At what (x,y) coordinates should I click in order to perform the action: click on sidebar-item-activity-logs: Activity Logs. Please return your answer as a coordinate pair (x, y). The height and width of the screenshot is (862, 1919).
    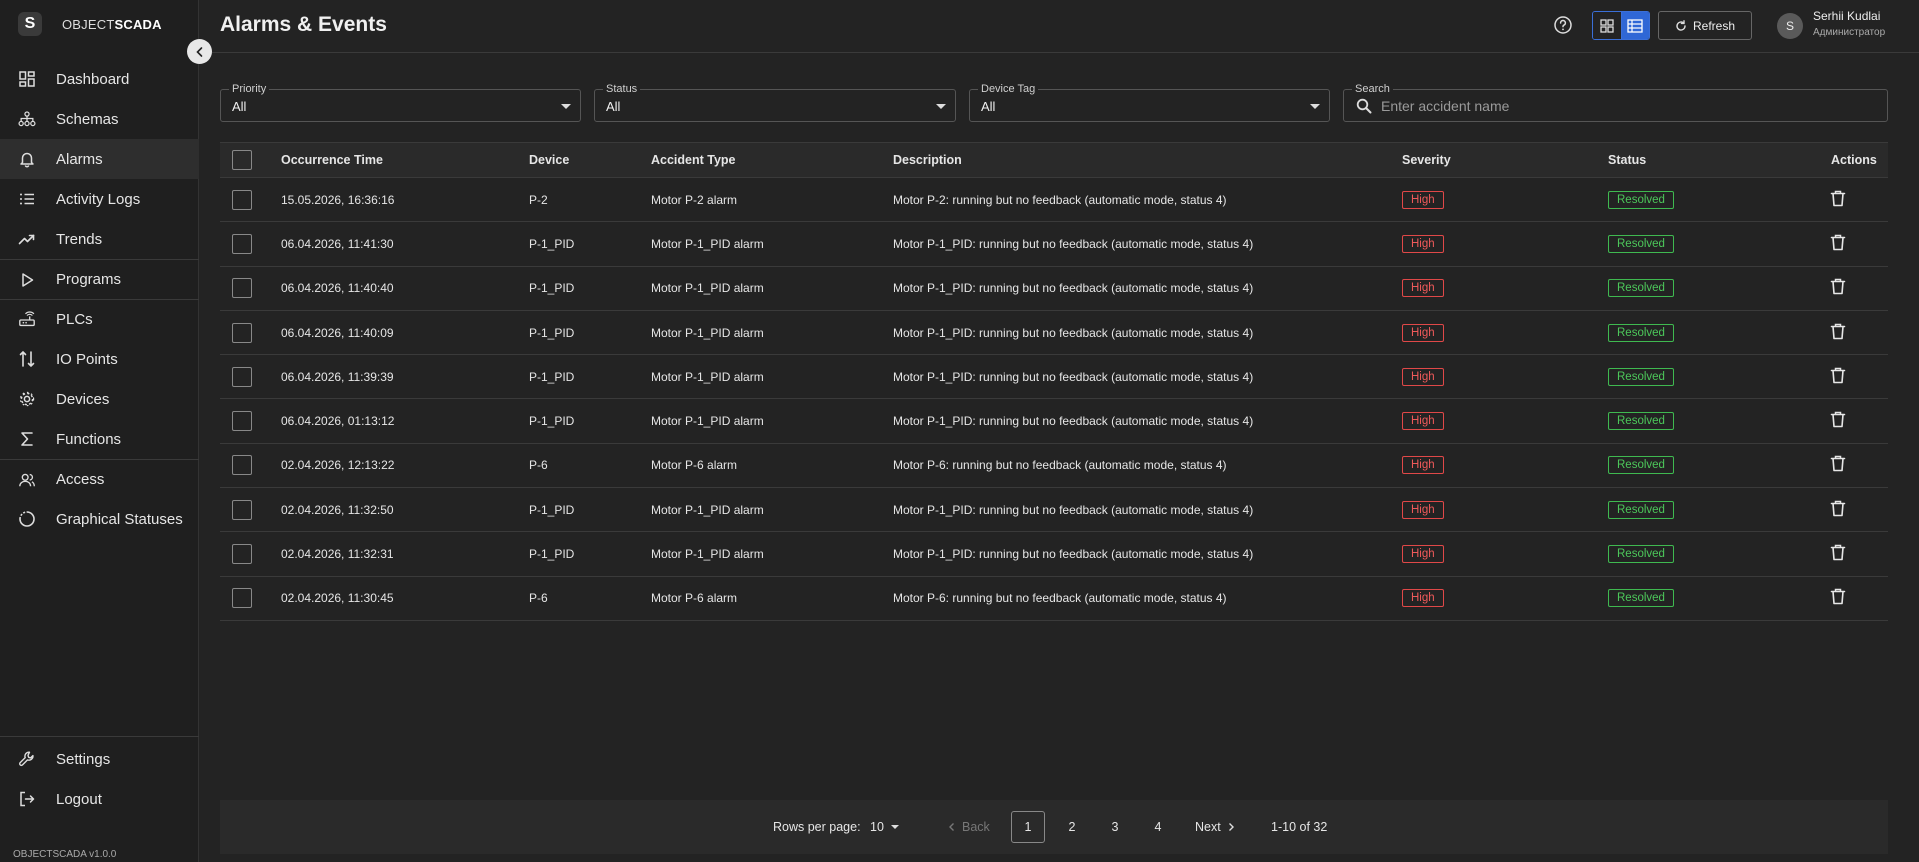
    Looking at the image, I should click on (99, 199).